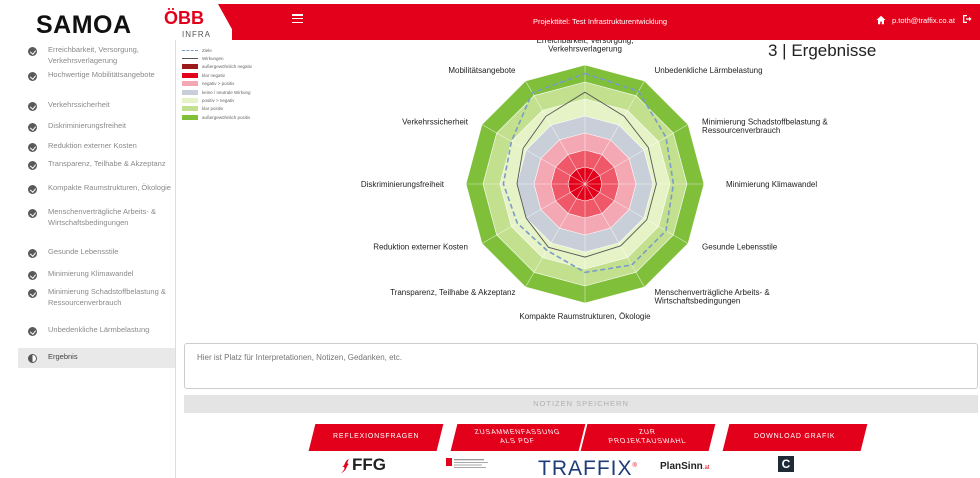 This screenshot has height=478, width=980. What do you see at coordinates (297, 19) in the screenshot?
I see `menu-icon` at bounding box center [297, 19].